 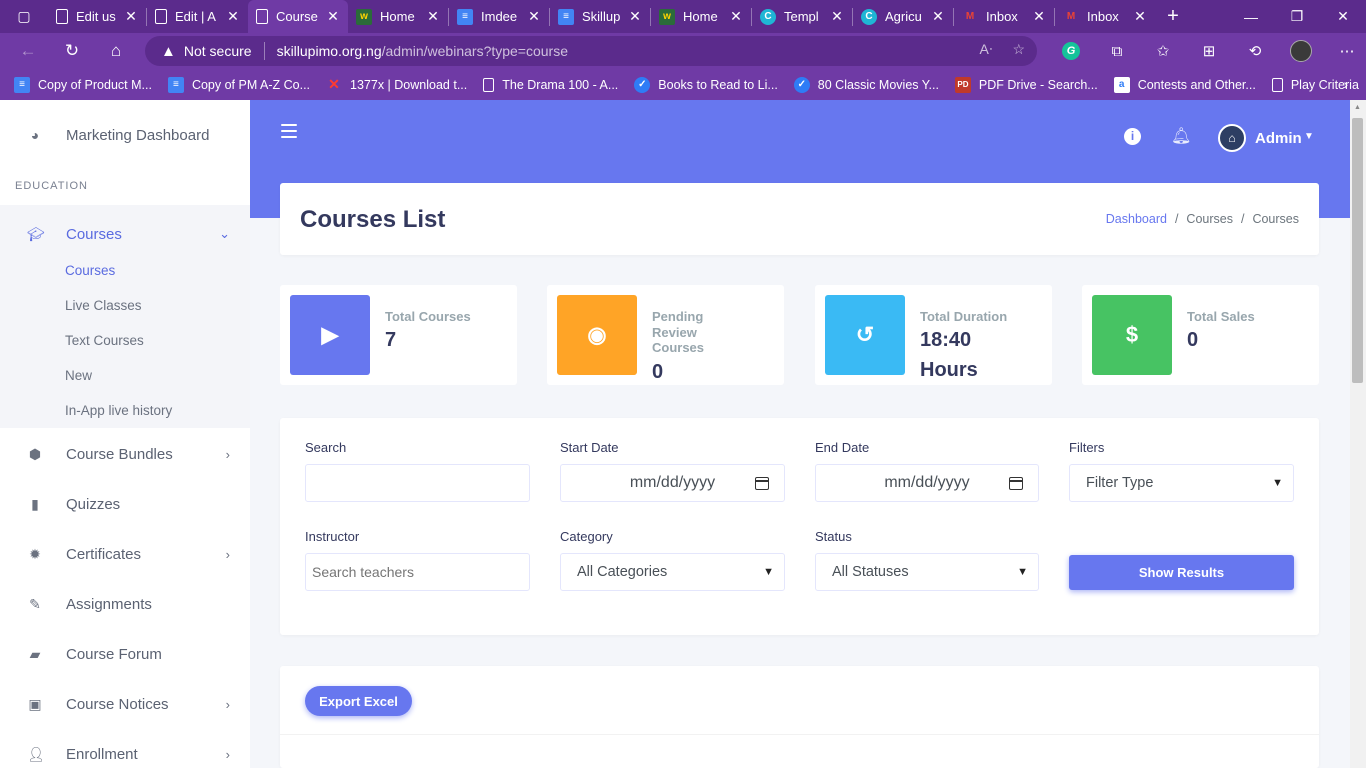 What do you see at coordinates (125, 704) in the screenshot?
I see `sidebar-item-course-notices: ▣ Course Notices ›` at bounding box center [125, 704].